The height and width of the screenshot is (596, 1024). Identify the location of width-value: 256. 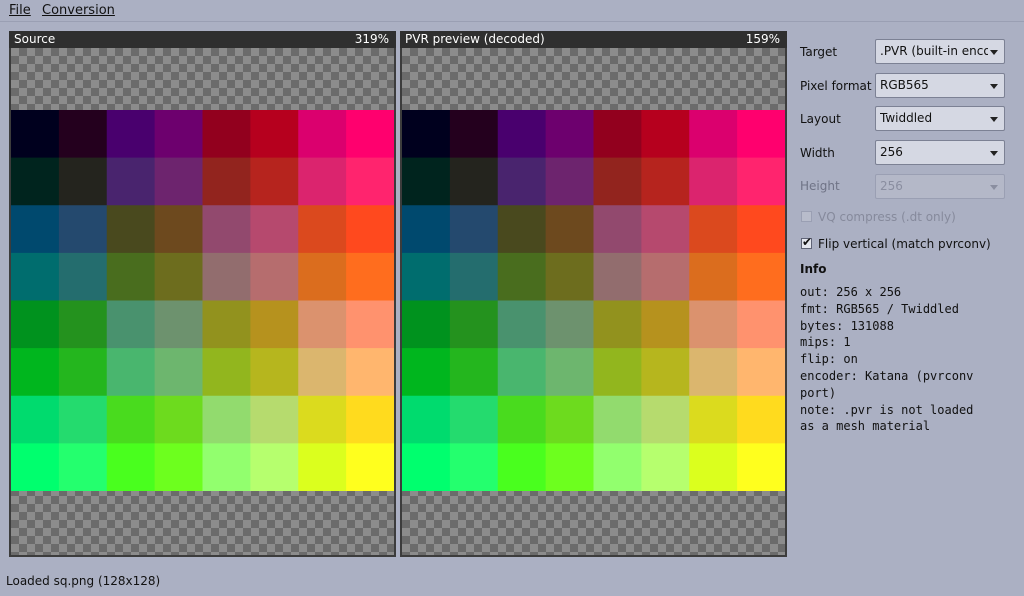
(891, 152).